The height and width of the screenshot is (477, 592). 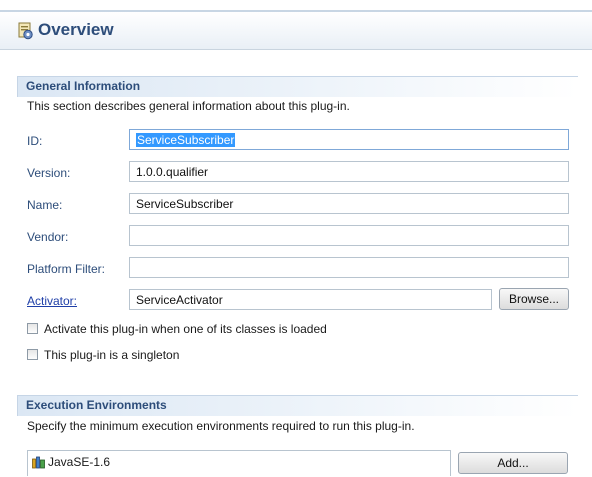 What do you see at coordinates (49, 173) in the screenshot?
I see `version-label: Version:` at bounding box center [49, 173].